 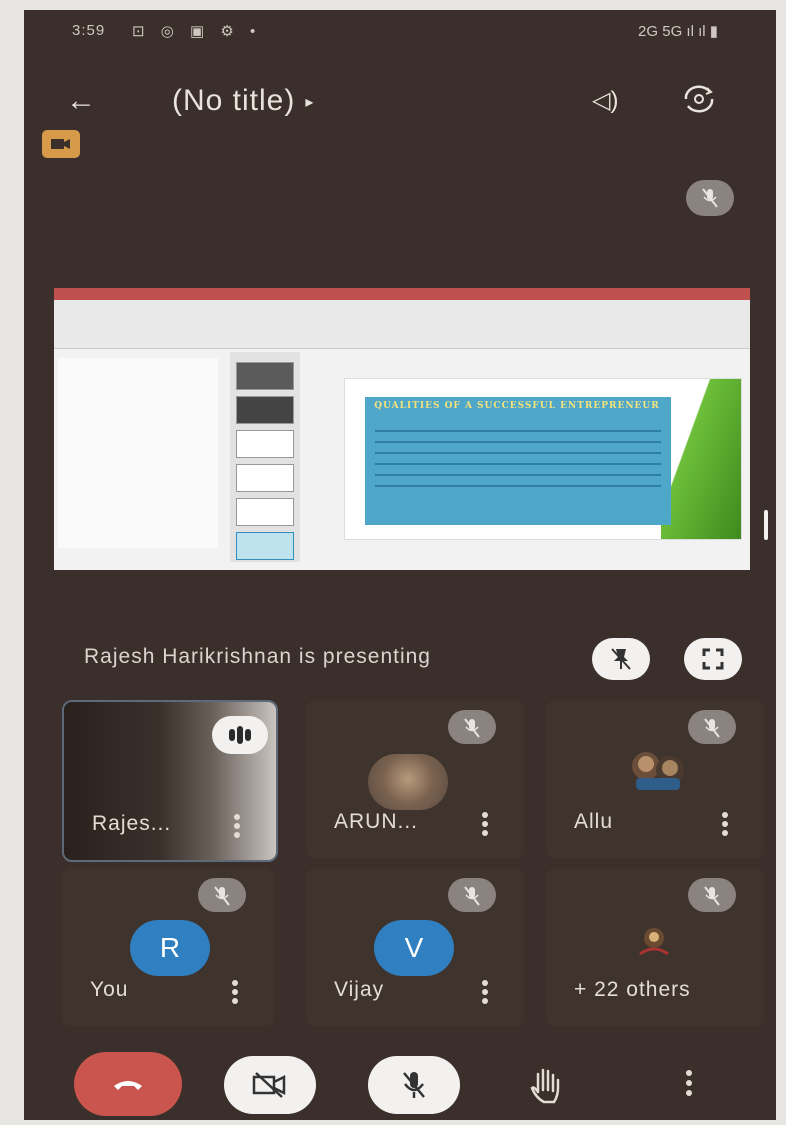 What do you see at coordinates (400, 30) in the screenshot?
I see `status-bar: 3:59 ⊡ ◎ ▣ ⚙ • 2G 5G ıl ıl ▮` at bounding box center [400, 30].